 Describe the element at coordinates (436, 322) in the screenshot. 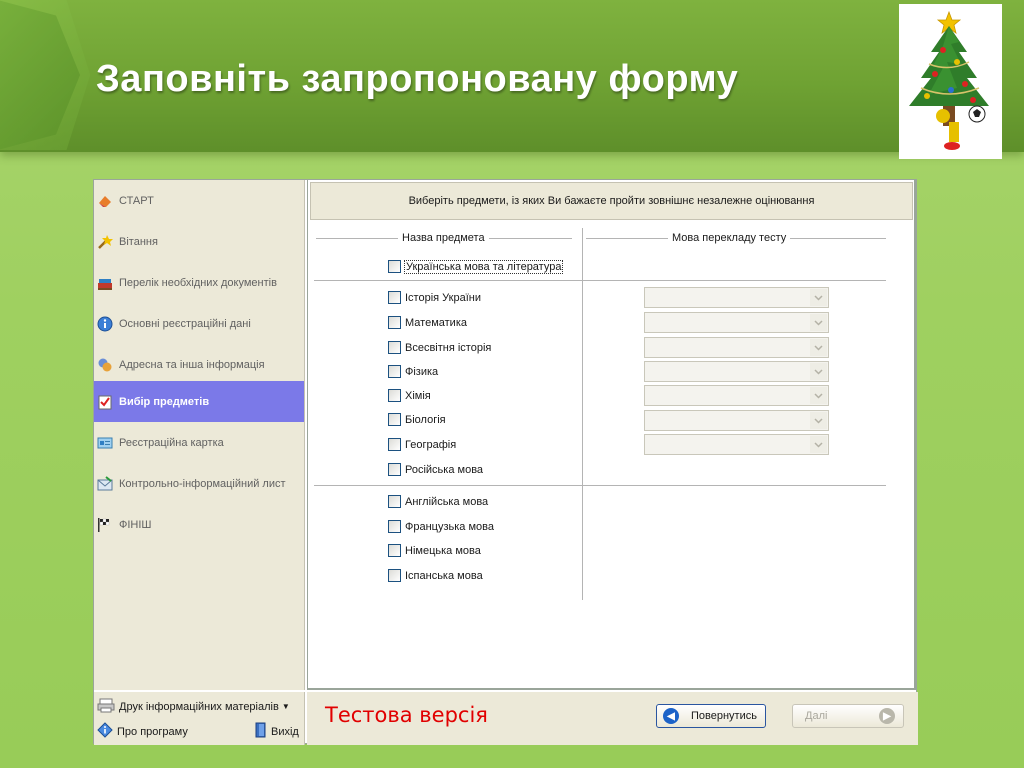

I see `checkbox-label: Математика` at that location.